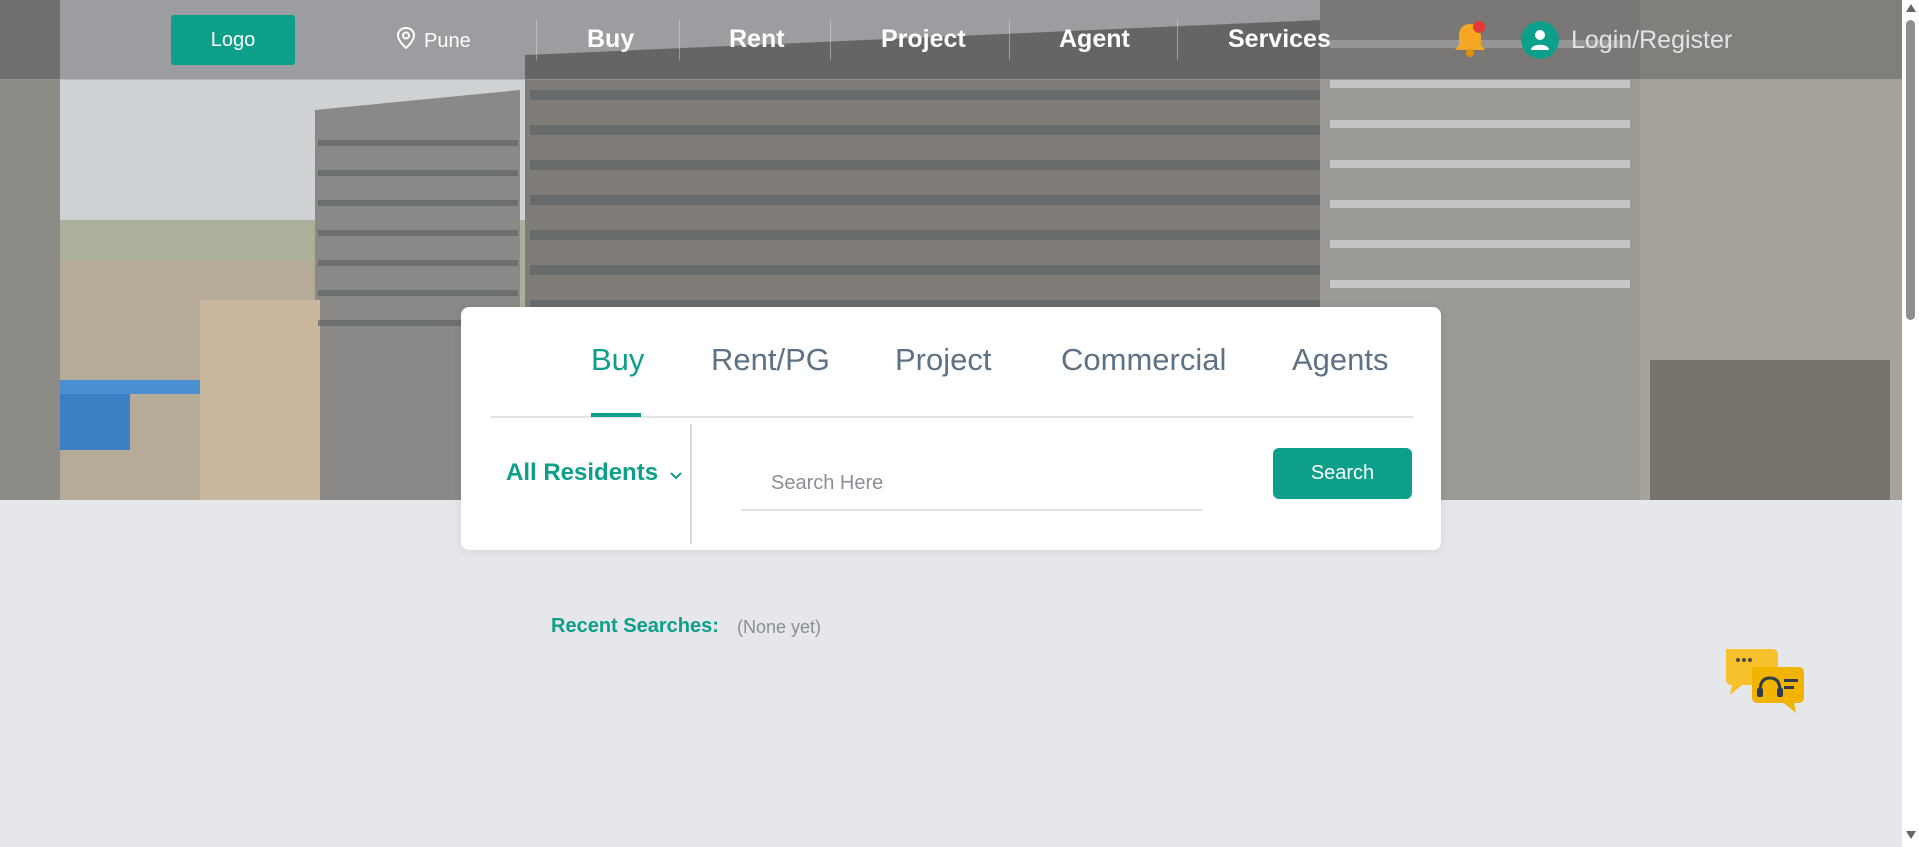  I want to click on map-pin-icon, so click(406, 40).